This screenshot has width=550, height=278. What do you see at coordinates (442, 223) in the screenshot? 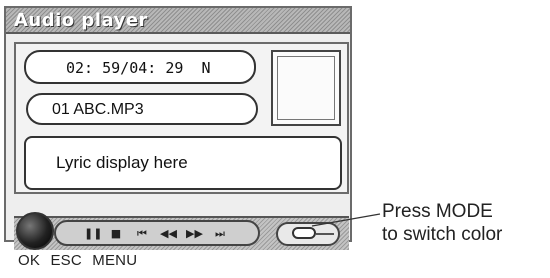
I see `mode-callout: Press MODE to switch color` at bounding box center [442, 223].